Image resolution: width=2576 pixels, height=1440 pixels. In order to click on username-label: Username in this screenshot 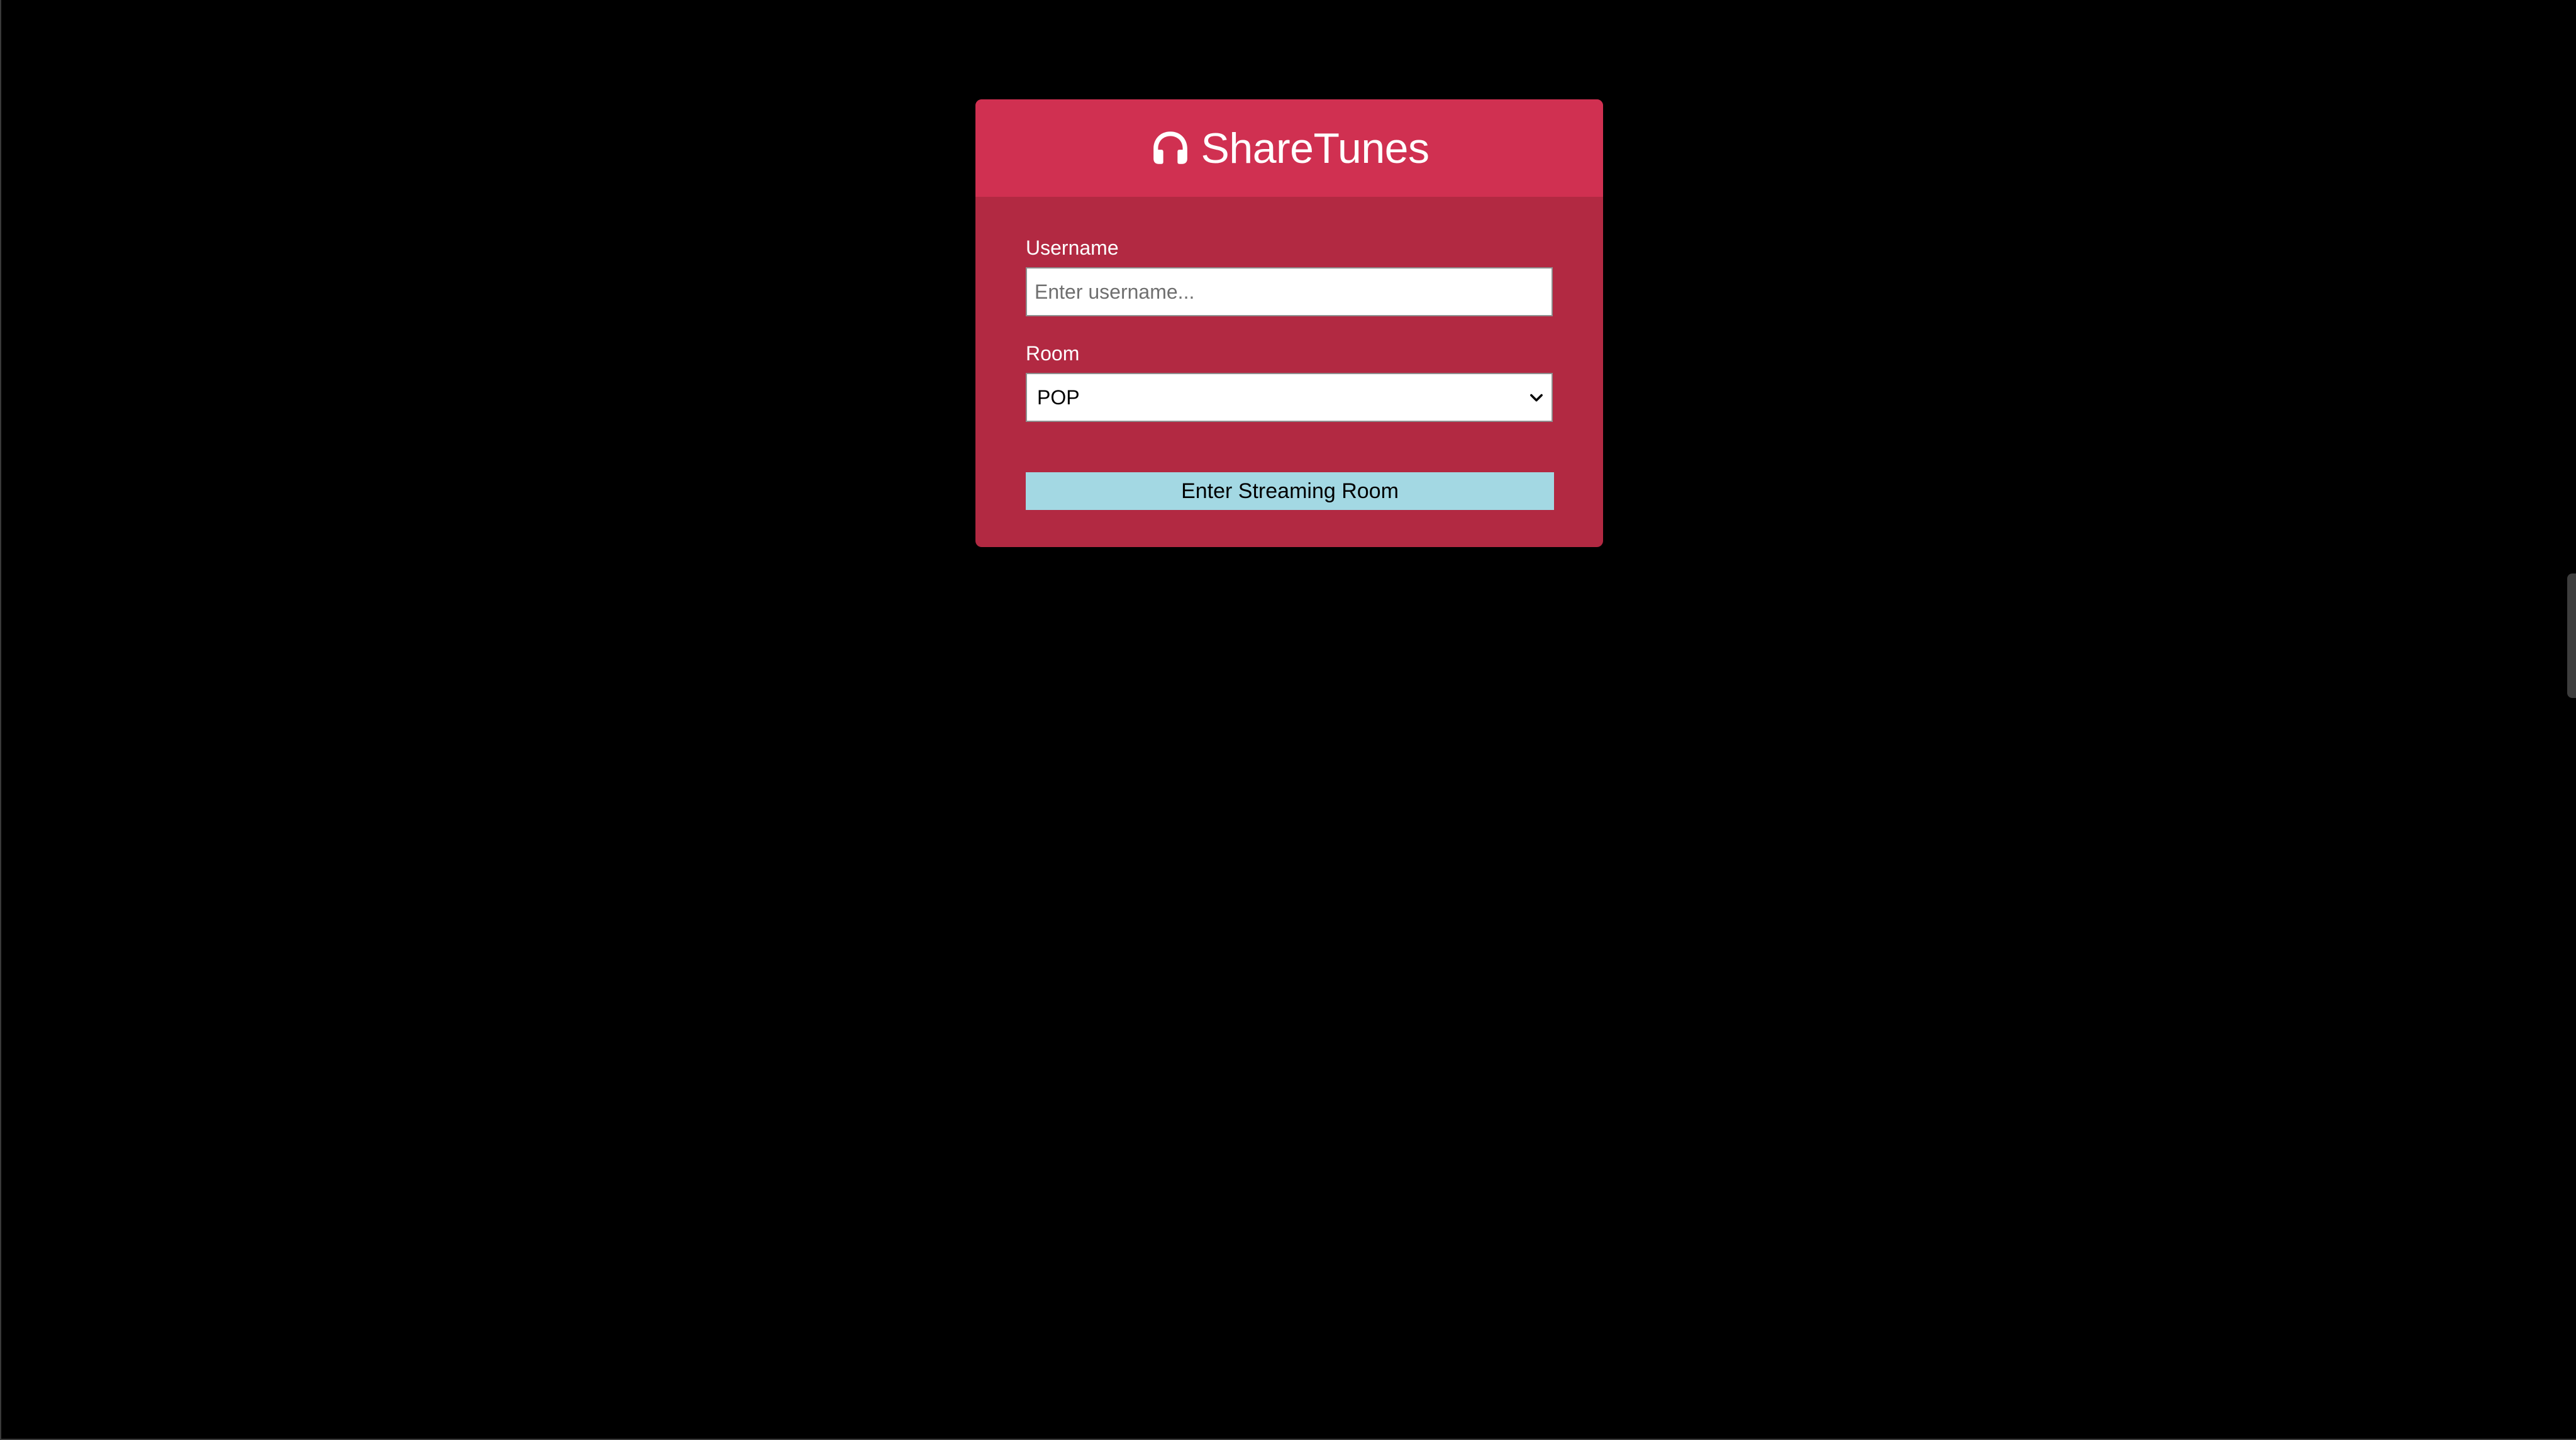, I will do `click(1072, 247)`.